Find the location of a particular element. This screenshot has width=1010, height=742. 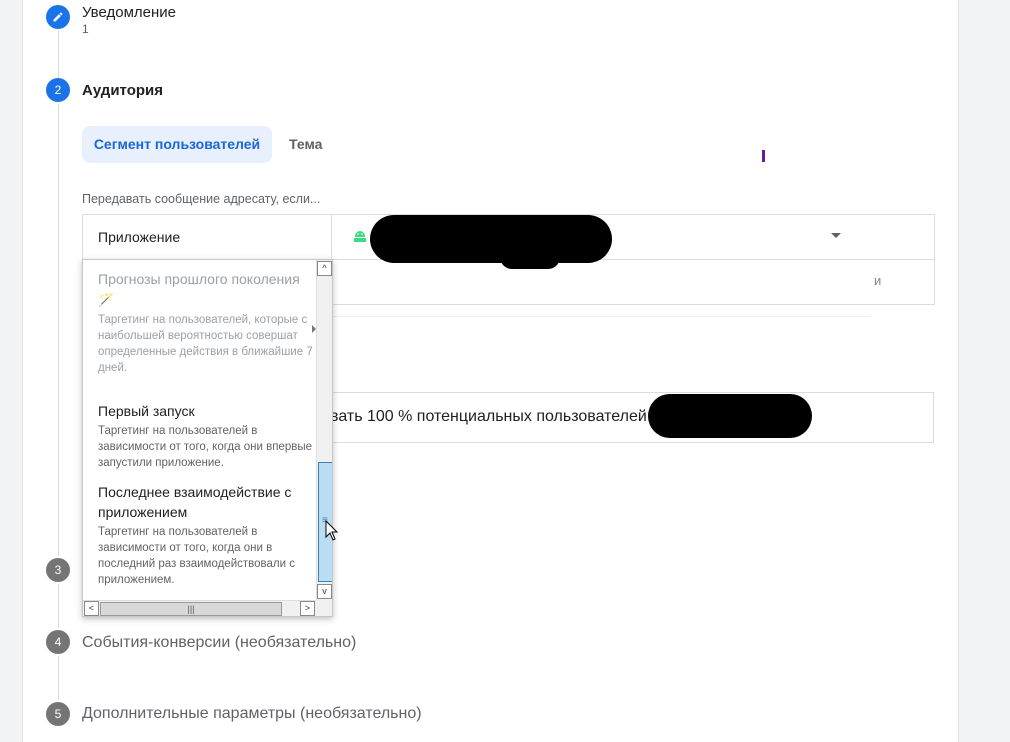

option-title: Первый запуск is located at coordinates (146, 411).